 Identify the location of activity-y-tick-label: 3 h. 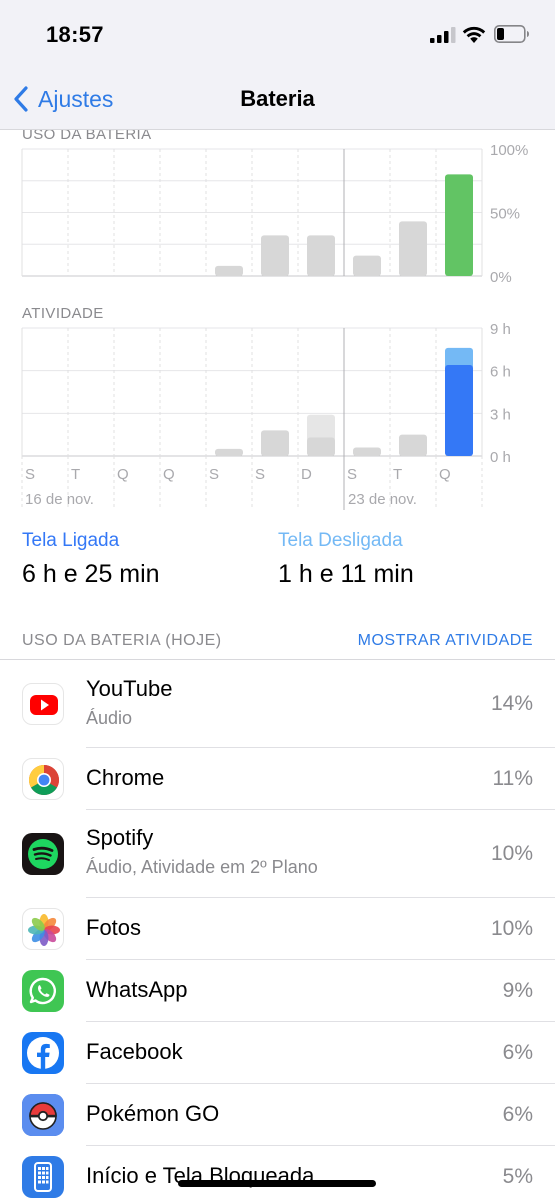
(500, 414).